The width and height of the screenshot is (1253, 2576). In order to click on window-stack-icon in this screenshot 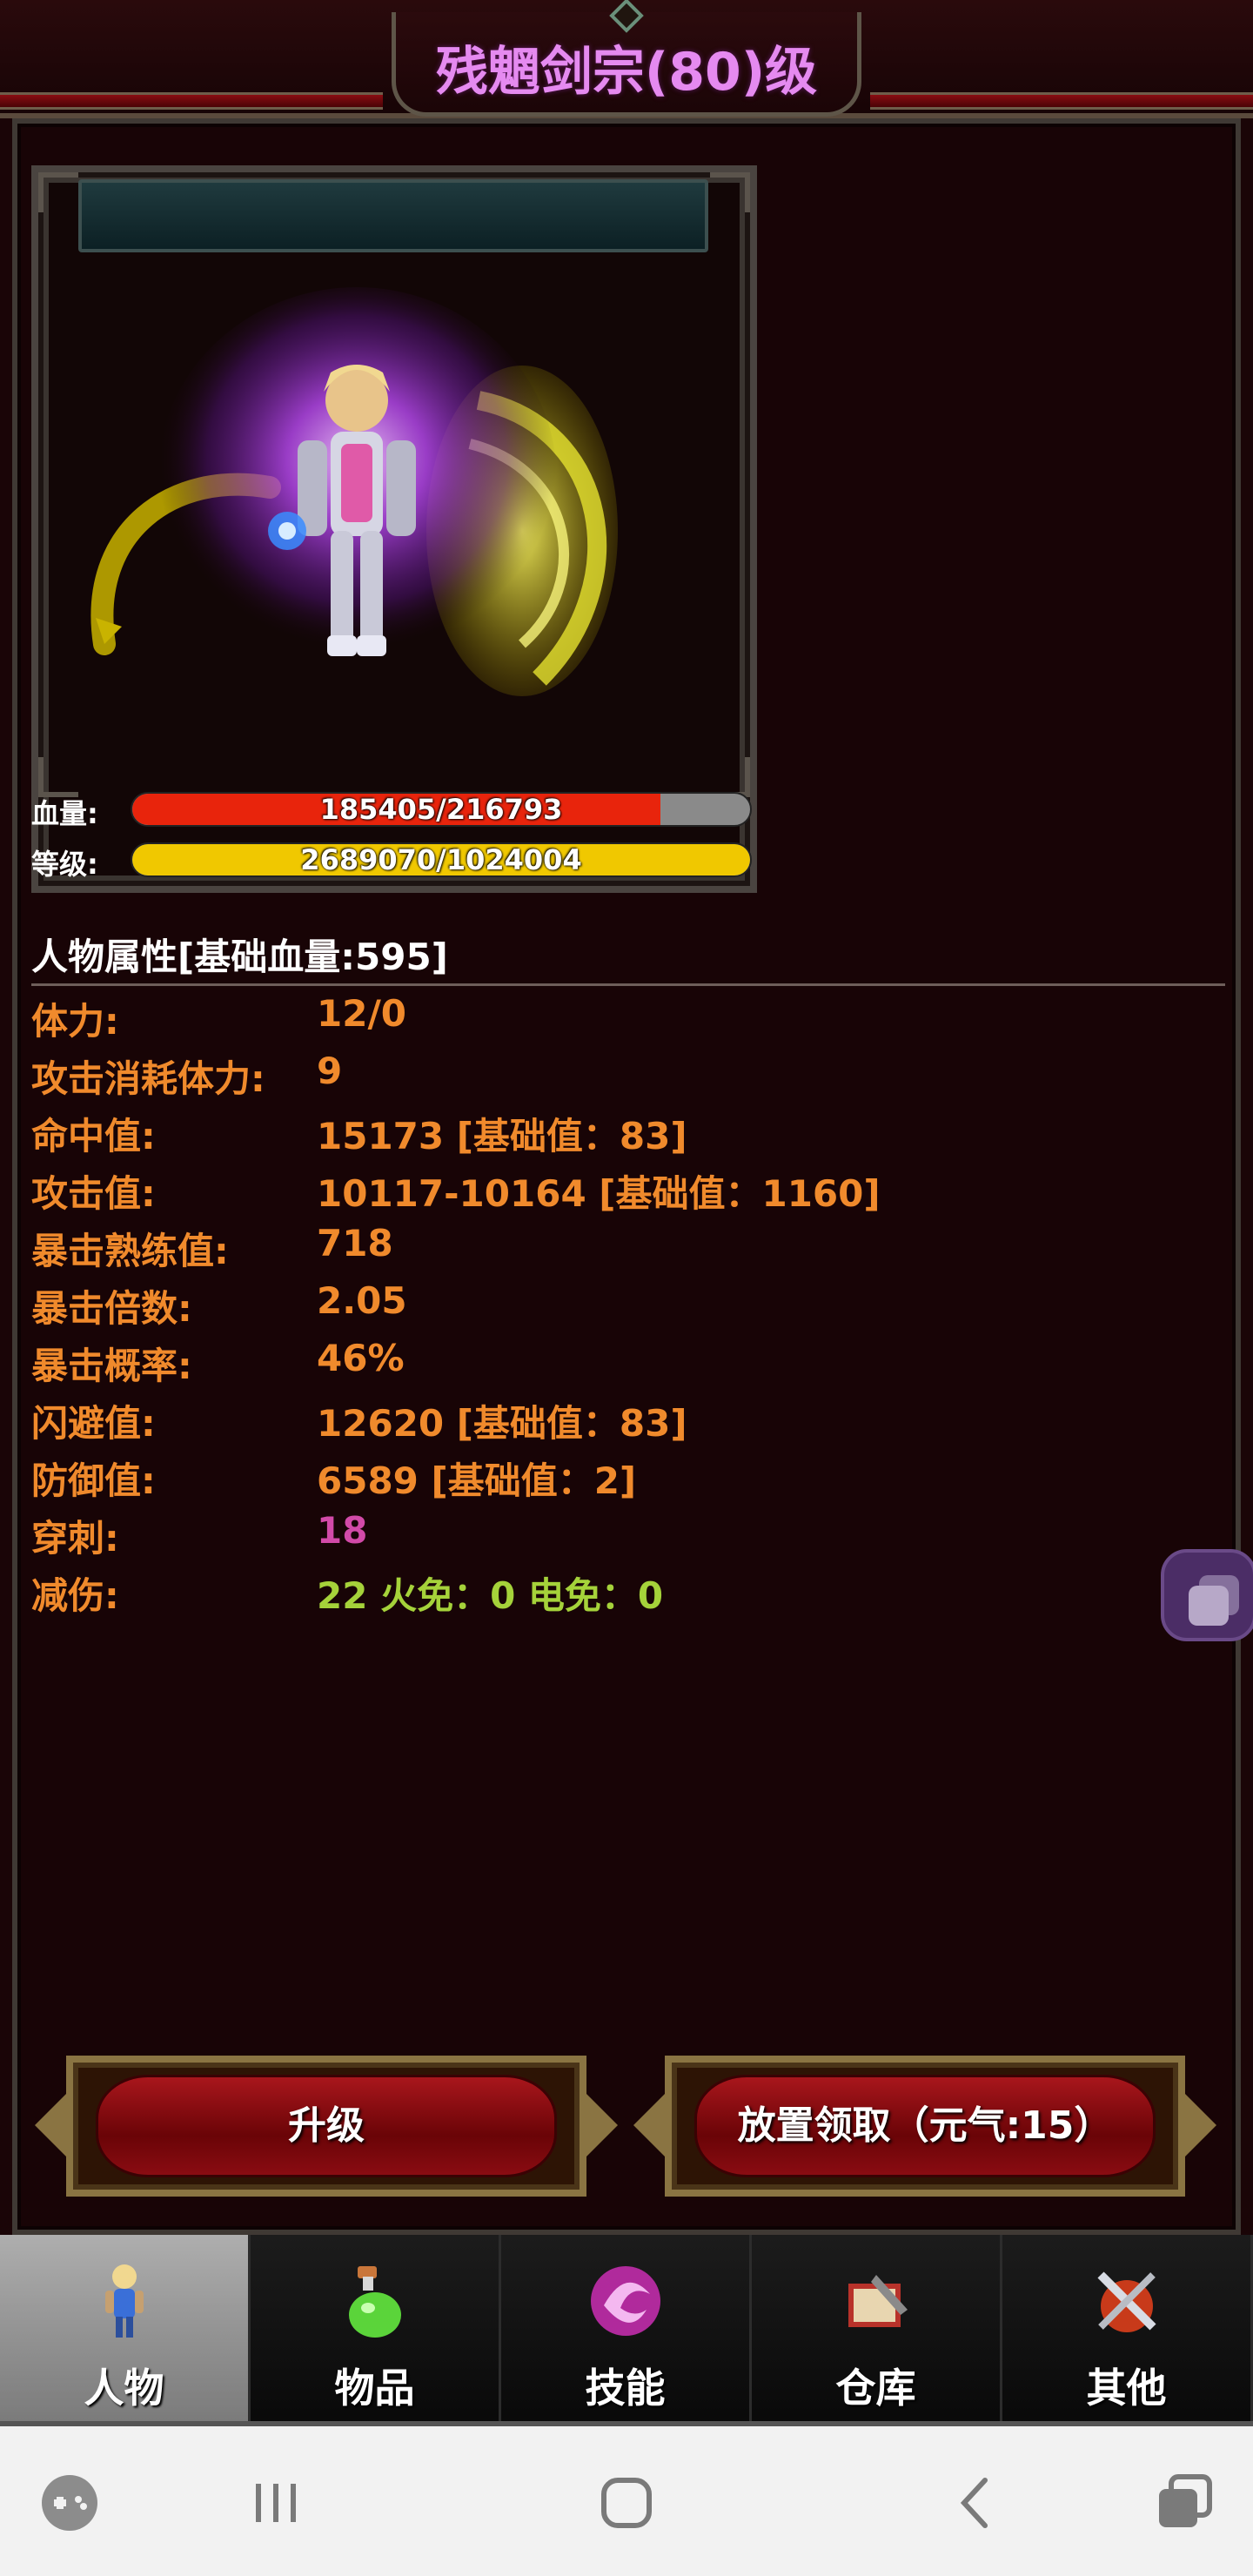, I will do `click(1209, 1606)`.